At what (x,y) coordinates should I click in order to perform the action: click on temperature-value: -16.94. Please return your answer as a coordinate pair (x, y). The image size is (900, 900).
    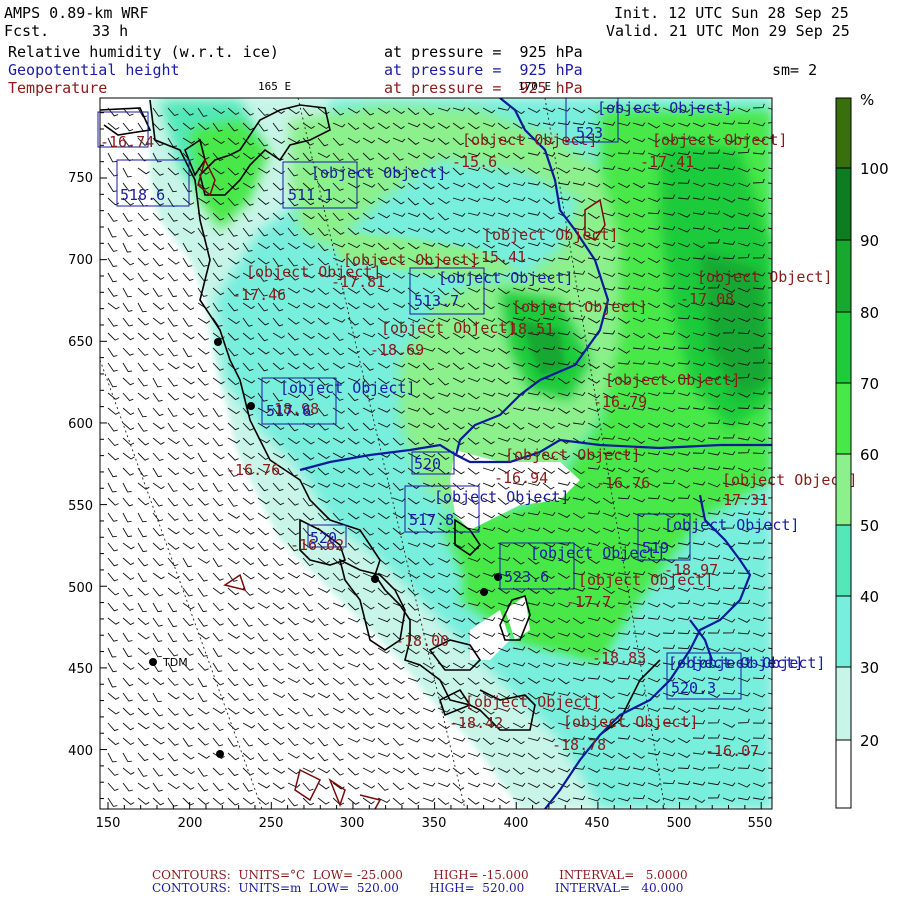
    Looking at the image, I should click on (521, 478).